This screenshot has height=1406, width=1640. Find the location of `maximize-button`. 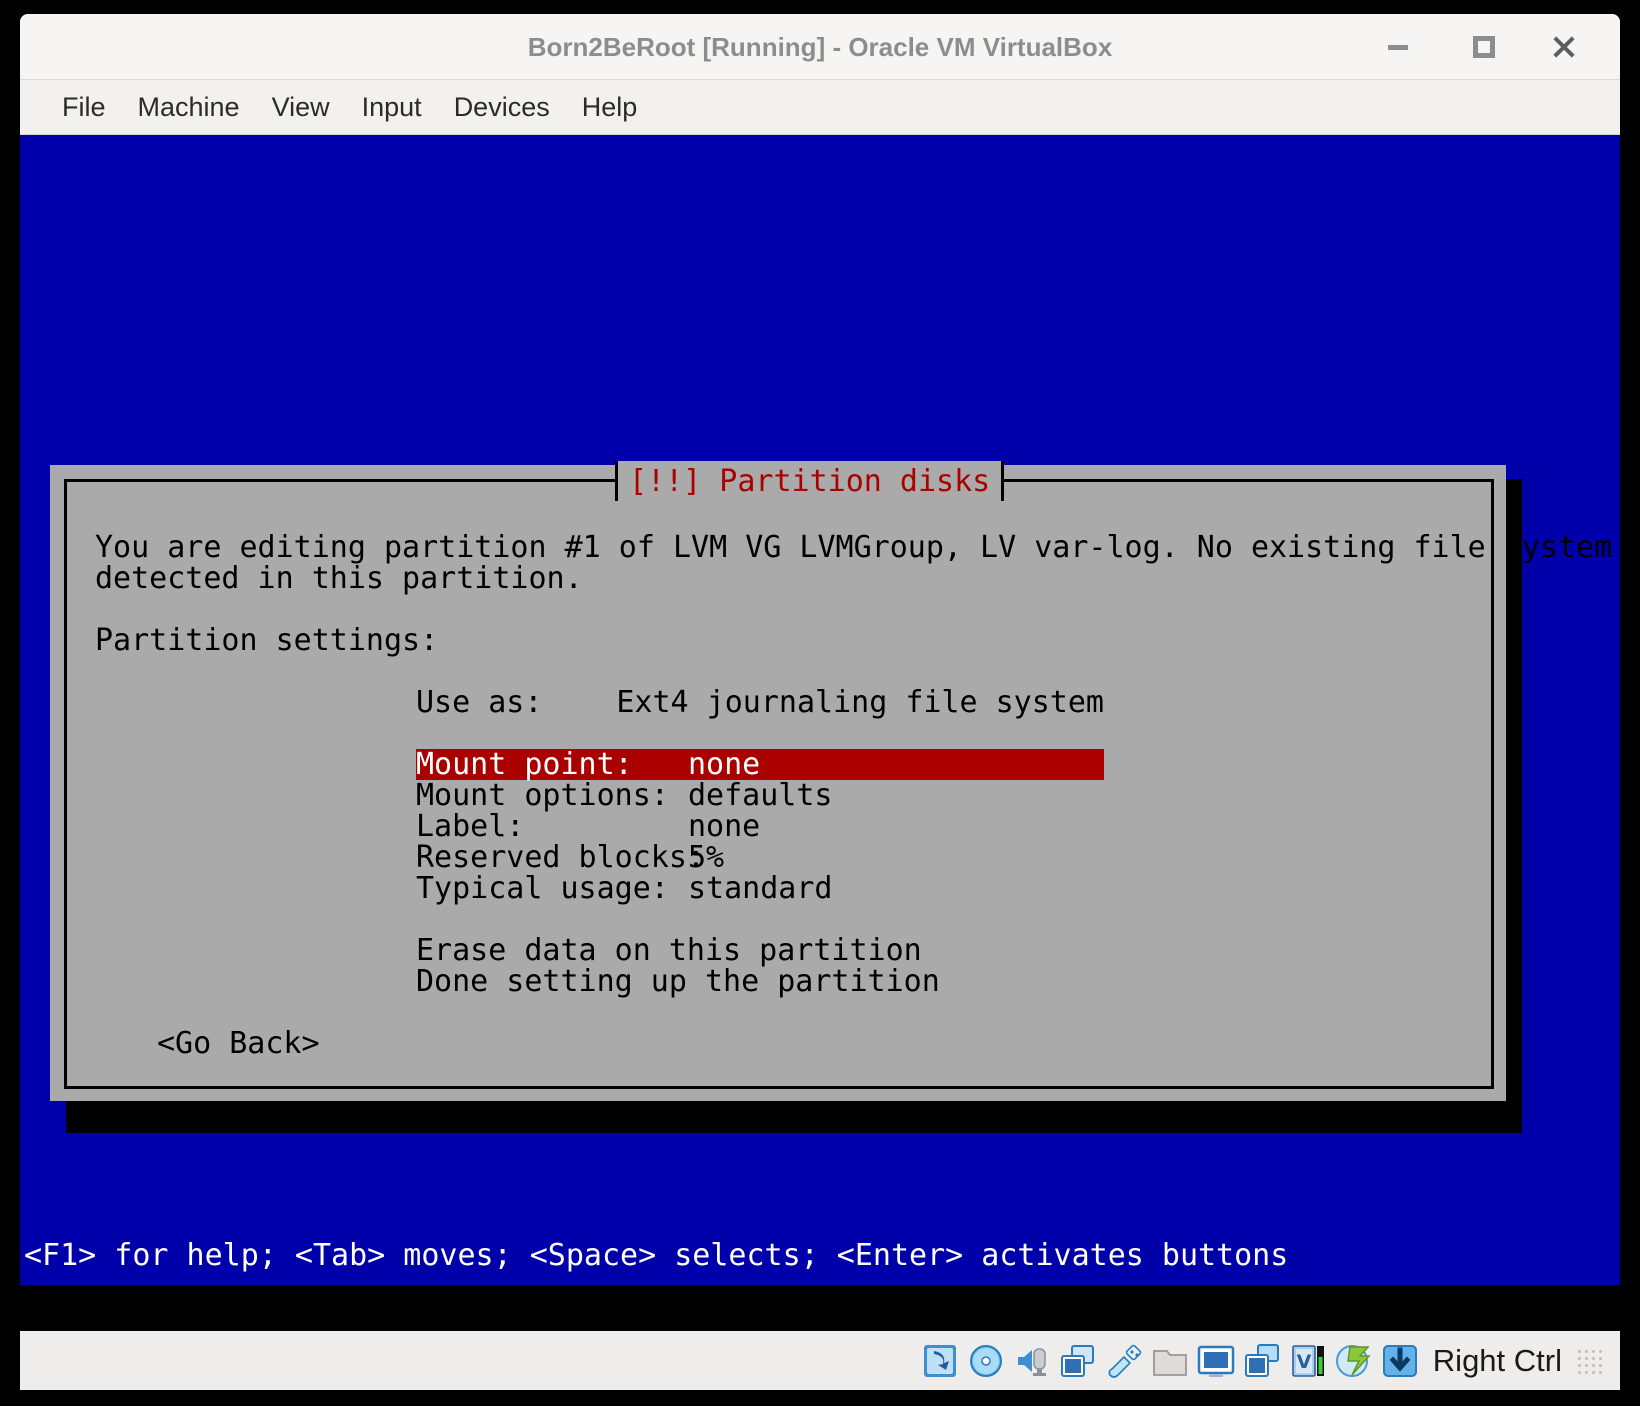

maximize-button is located at coordinates (1484, 47).